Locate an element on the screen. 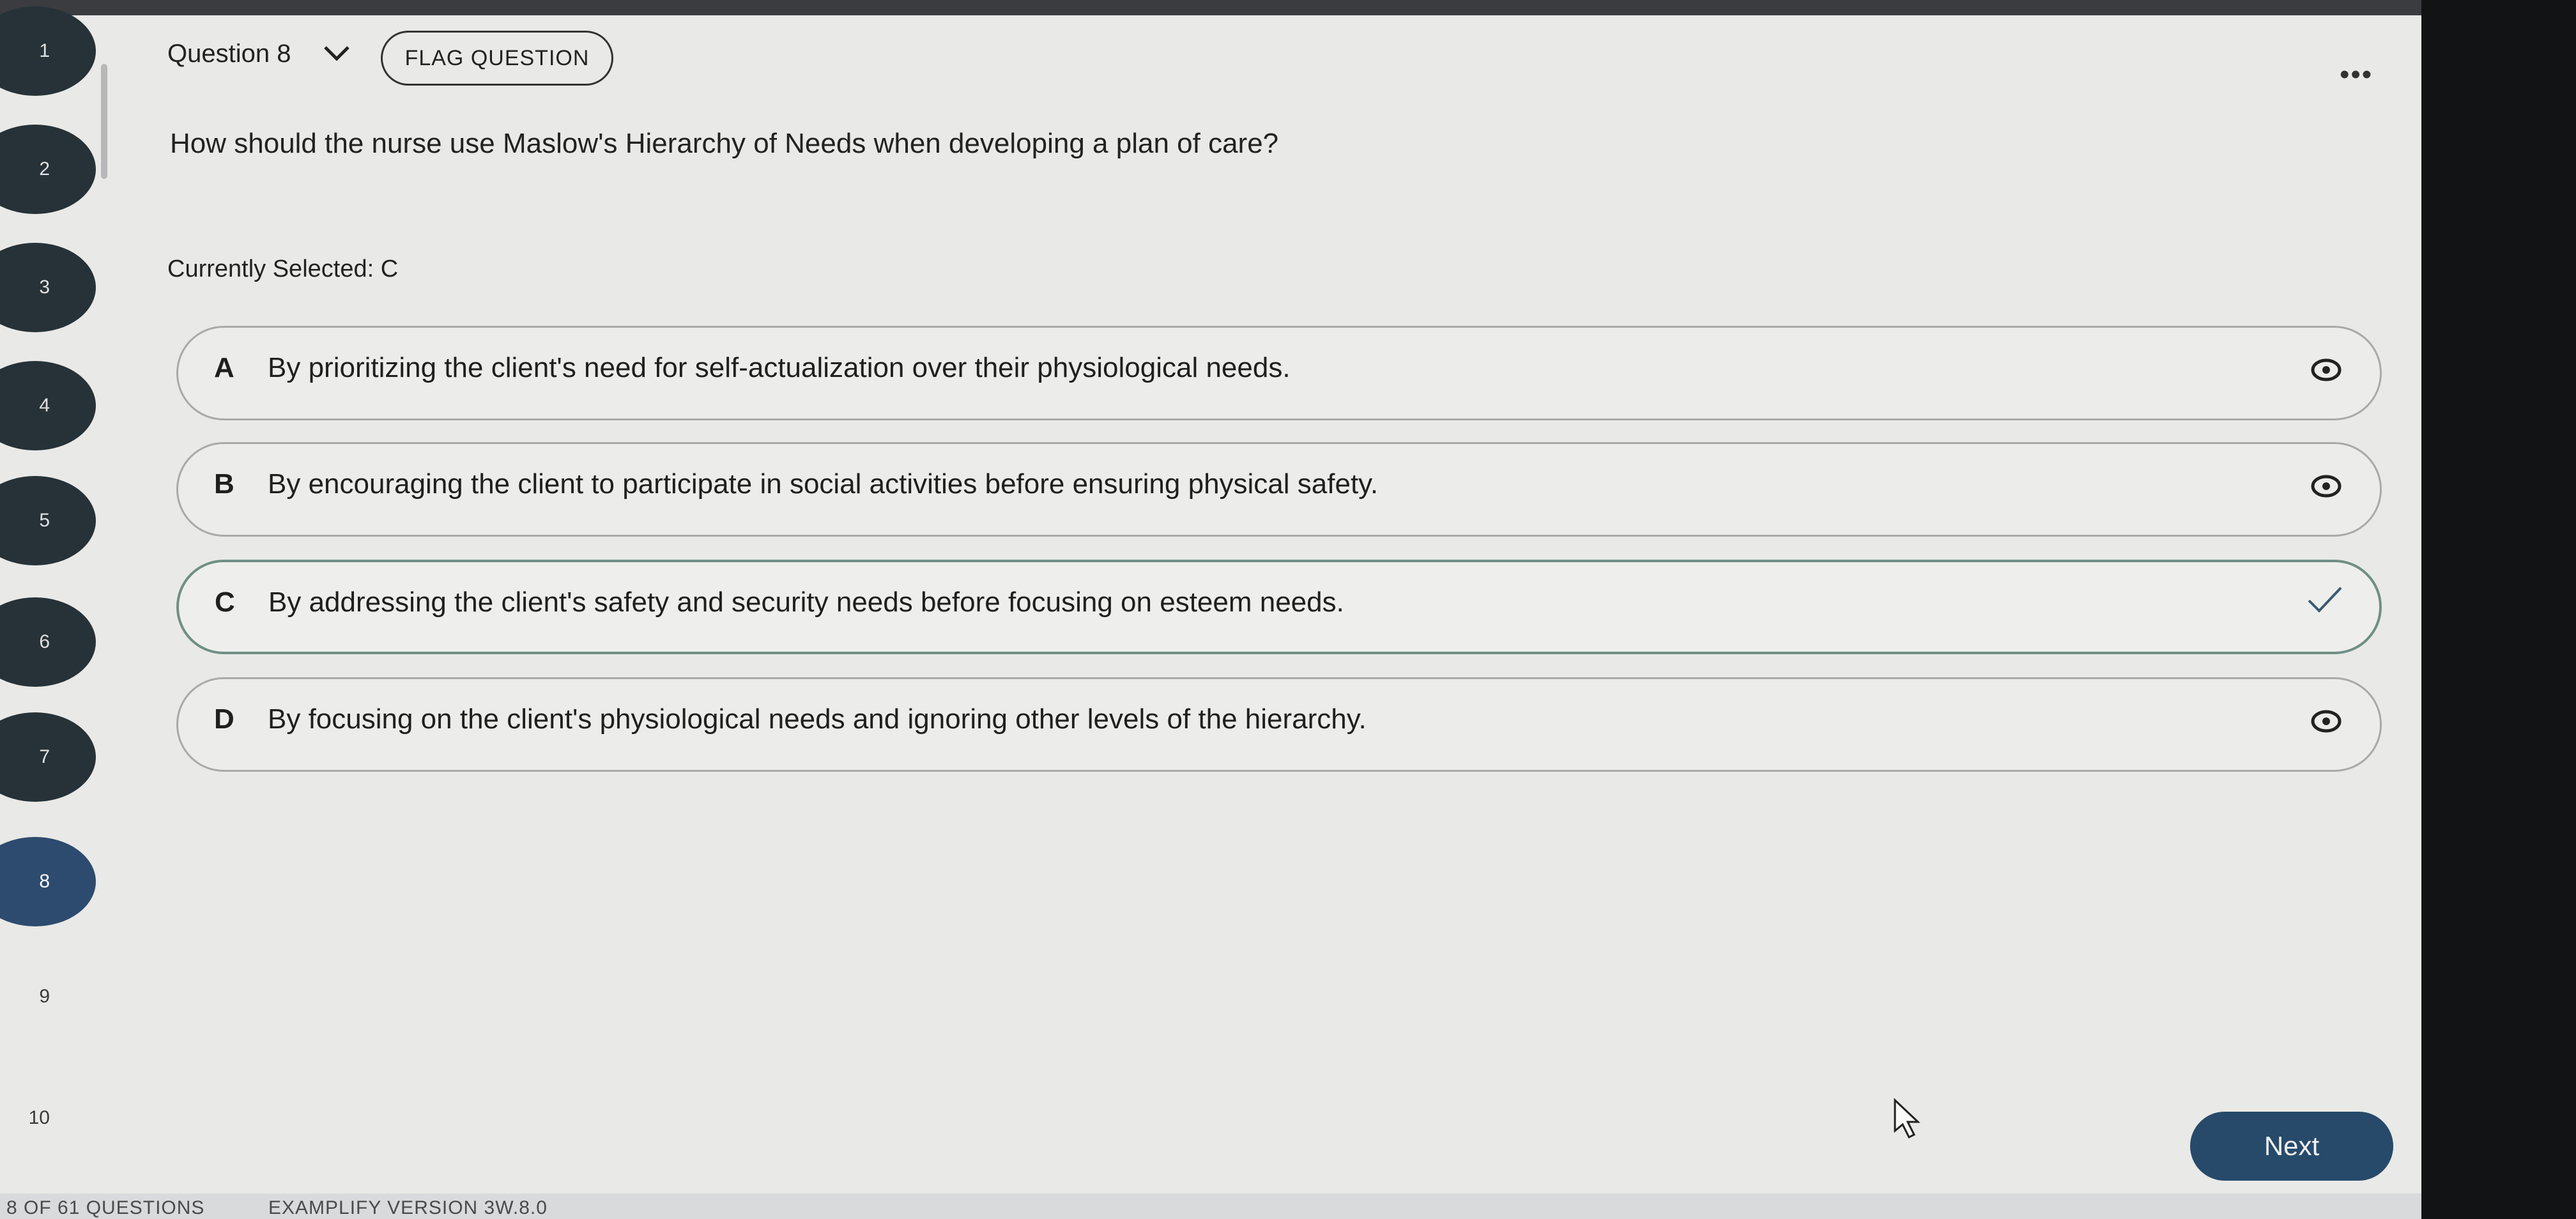 The width and height of the screenshot is (2576, 1219). version-text: EXAMPLIFY VERSION 3W.8.0 is located at coordinates (408, 1207).